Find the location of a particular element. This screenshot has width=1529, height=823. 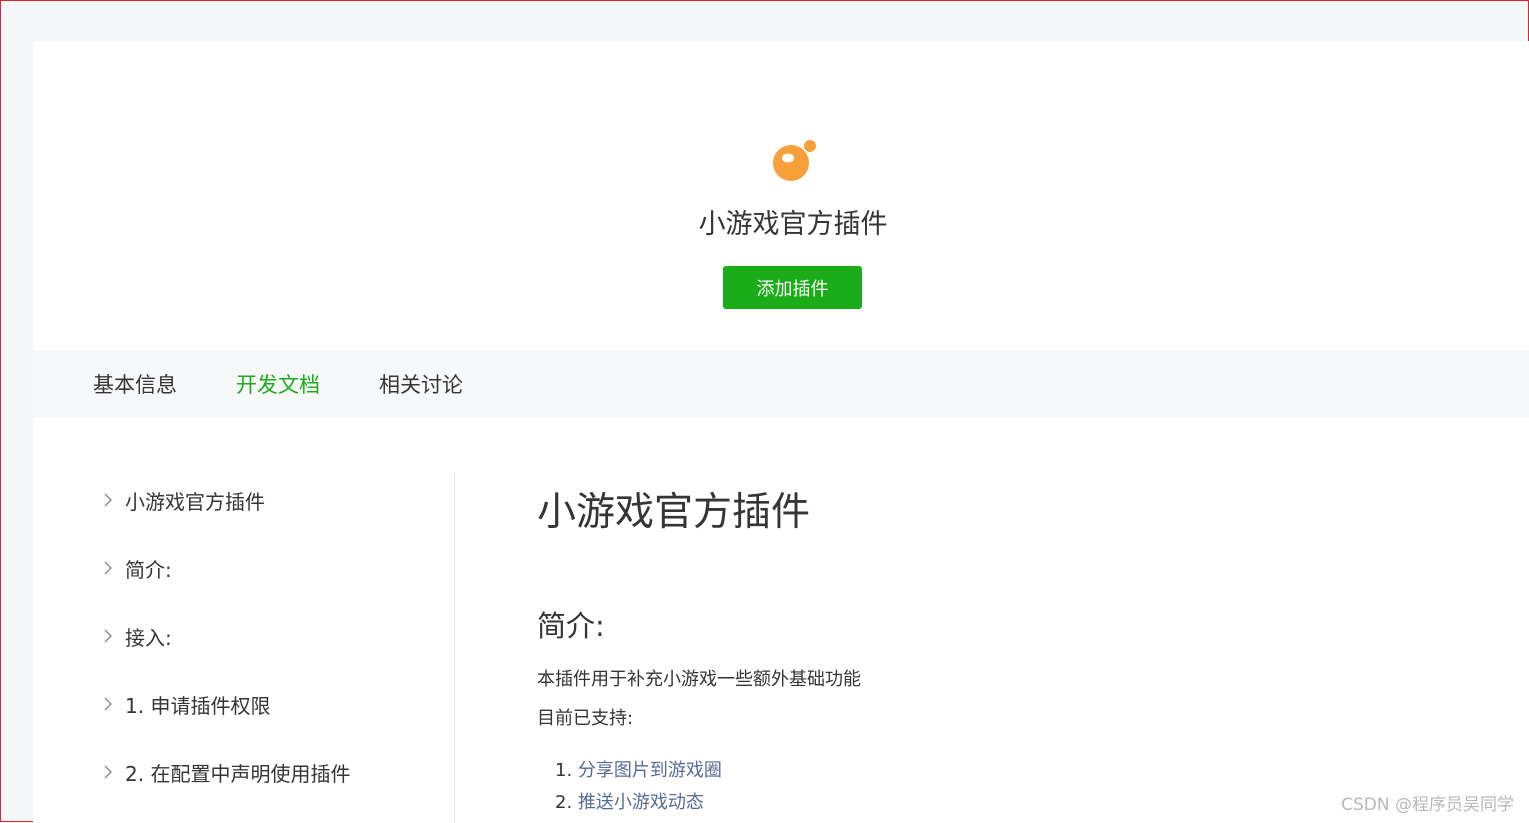

add-plugin-button: 添加插件 is located at coordinates (792, 287).